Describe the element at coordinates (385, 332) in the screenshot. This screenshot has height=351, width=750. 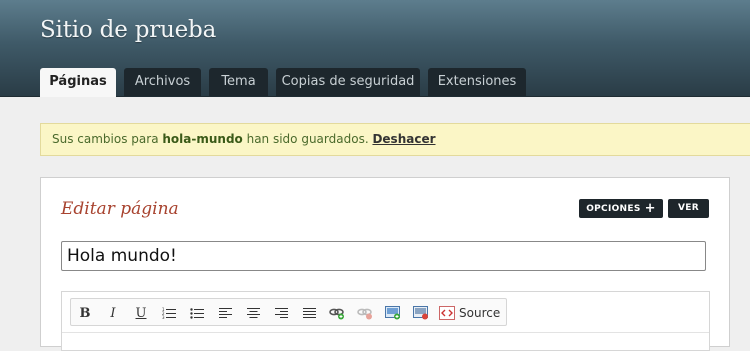
I see `editor-divider` at that location.